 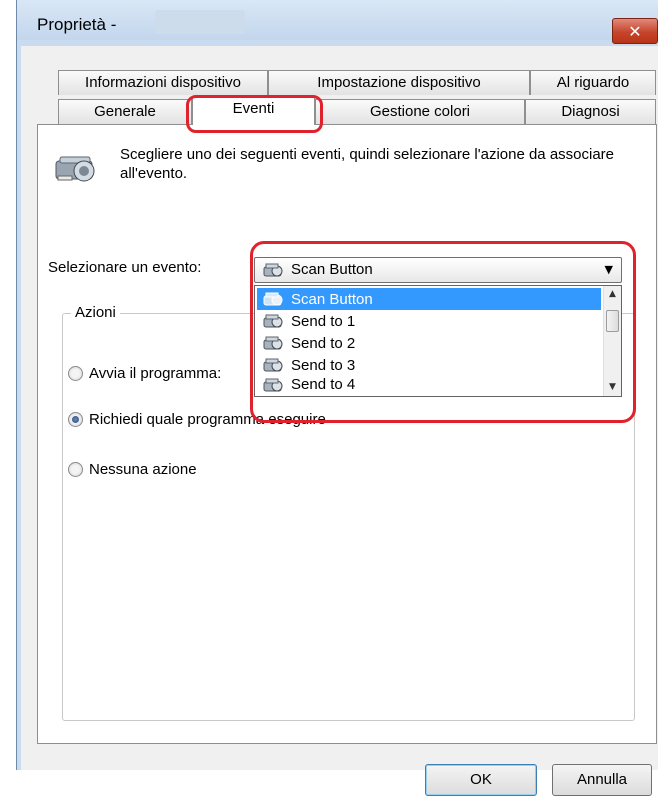 What do you see at coordinates (481, 780) in the screenshot?
I see `ok-button: OK` at bounding box center [481, 780].